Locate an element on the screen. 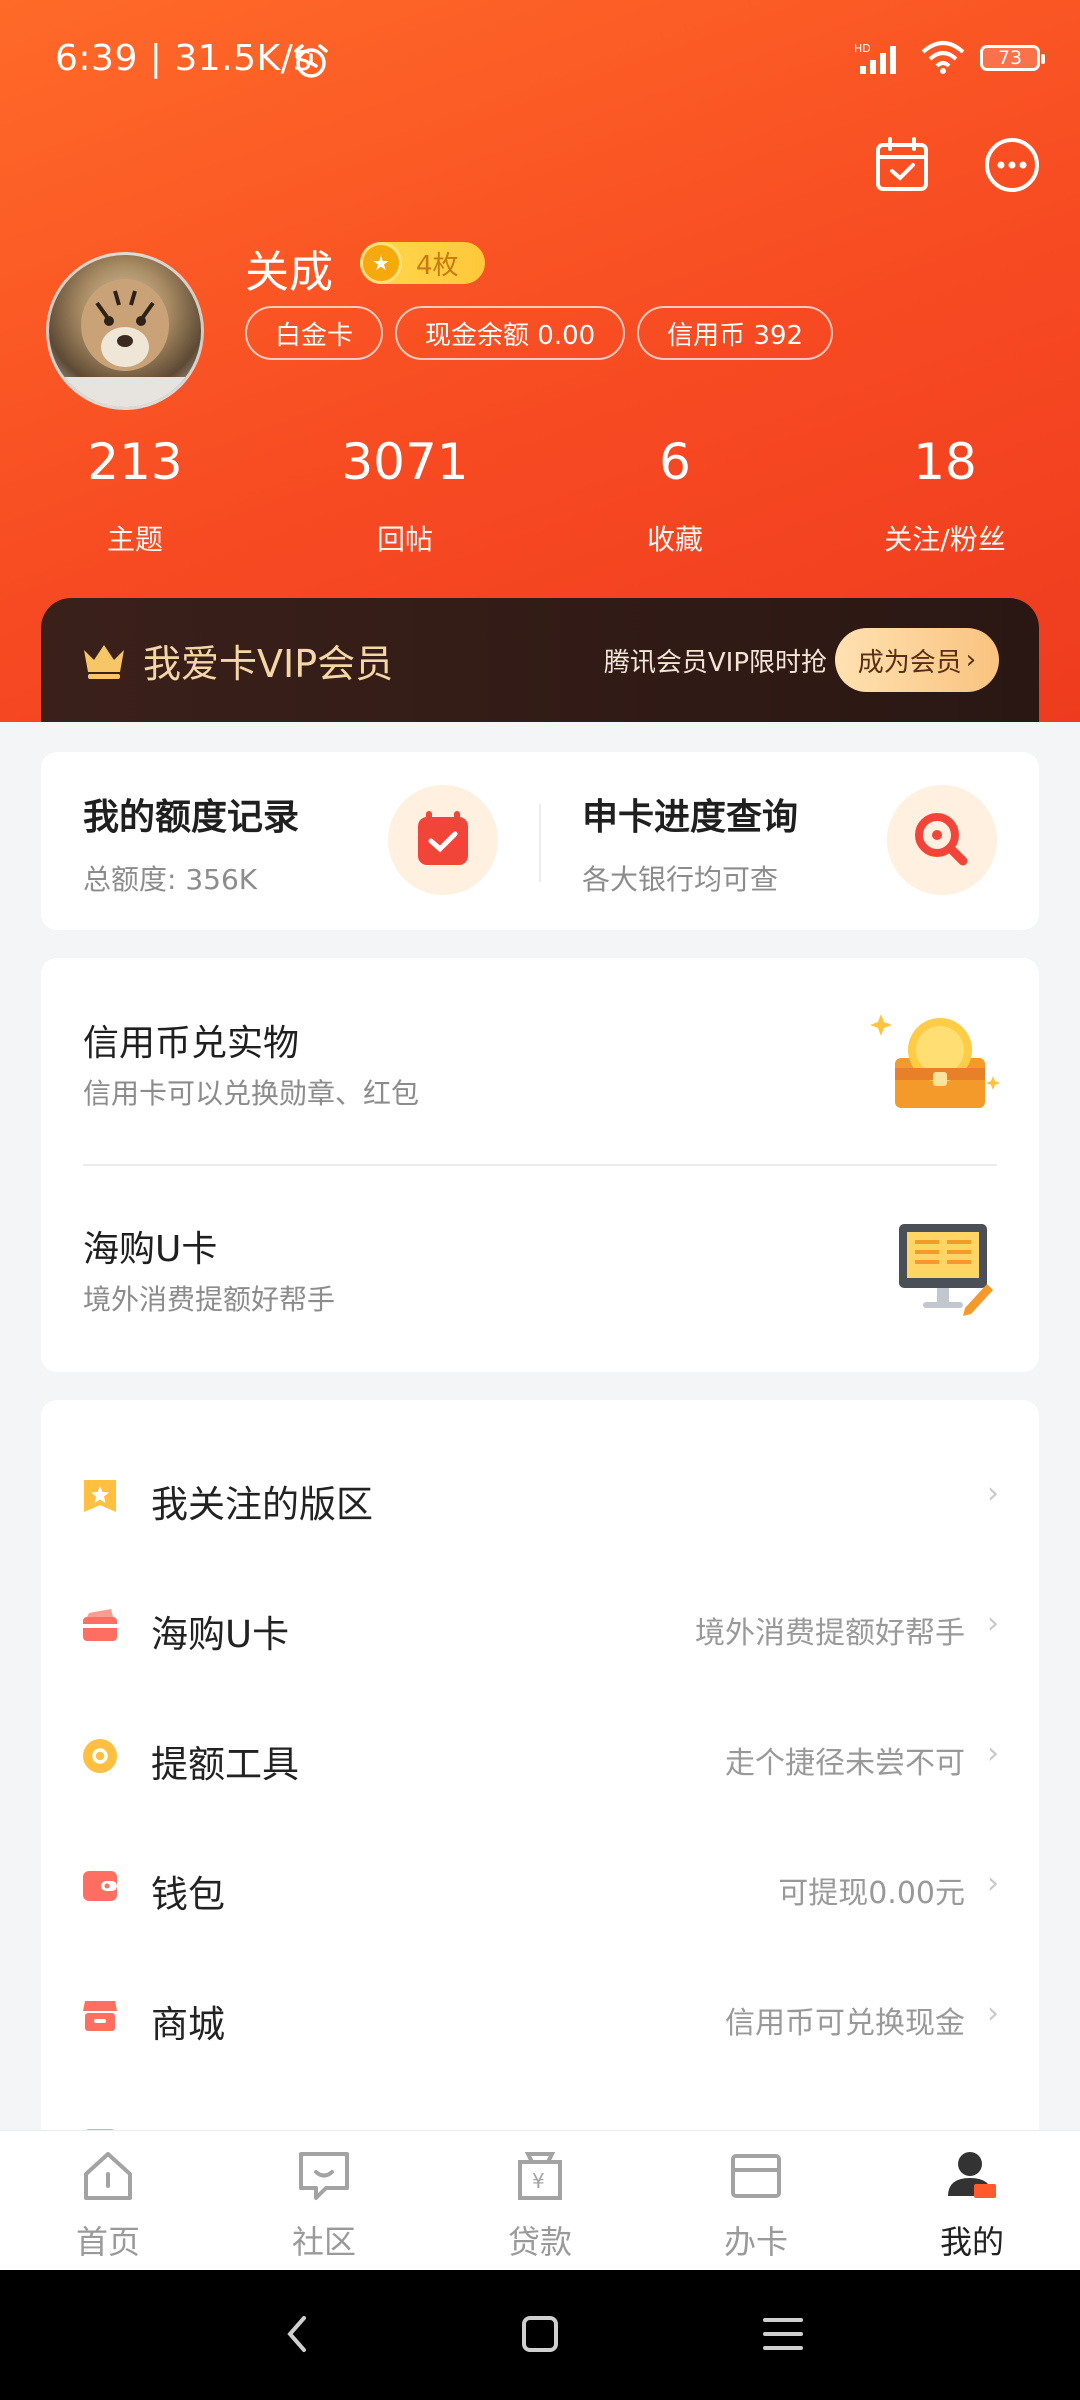 Image resolution: width=1080 pixels, height=2400 pixels. menu-label: 钱包 is located at coordinates (188, 1894).